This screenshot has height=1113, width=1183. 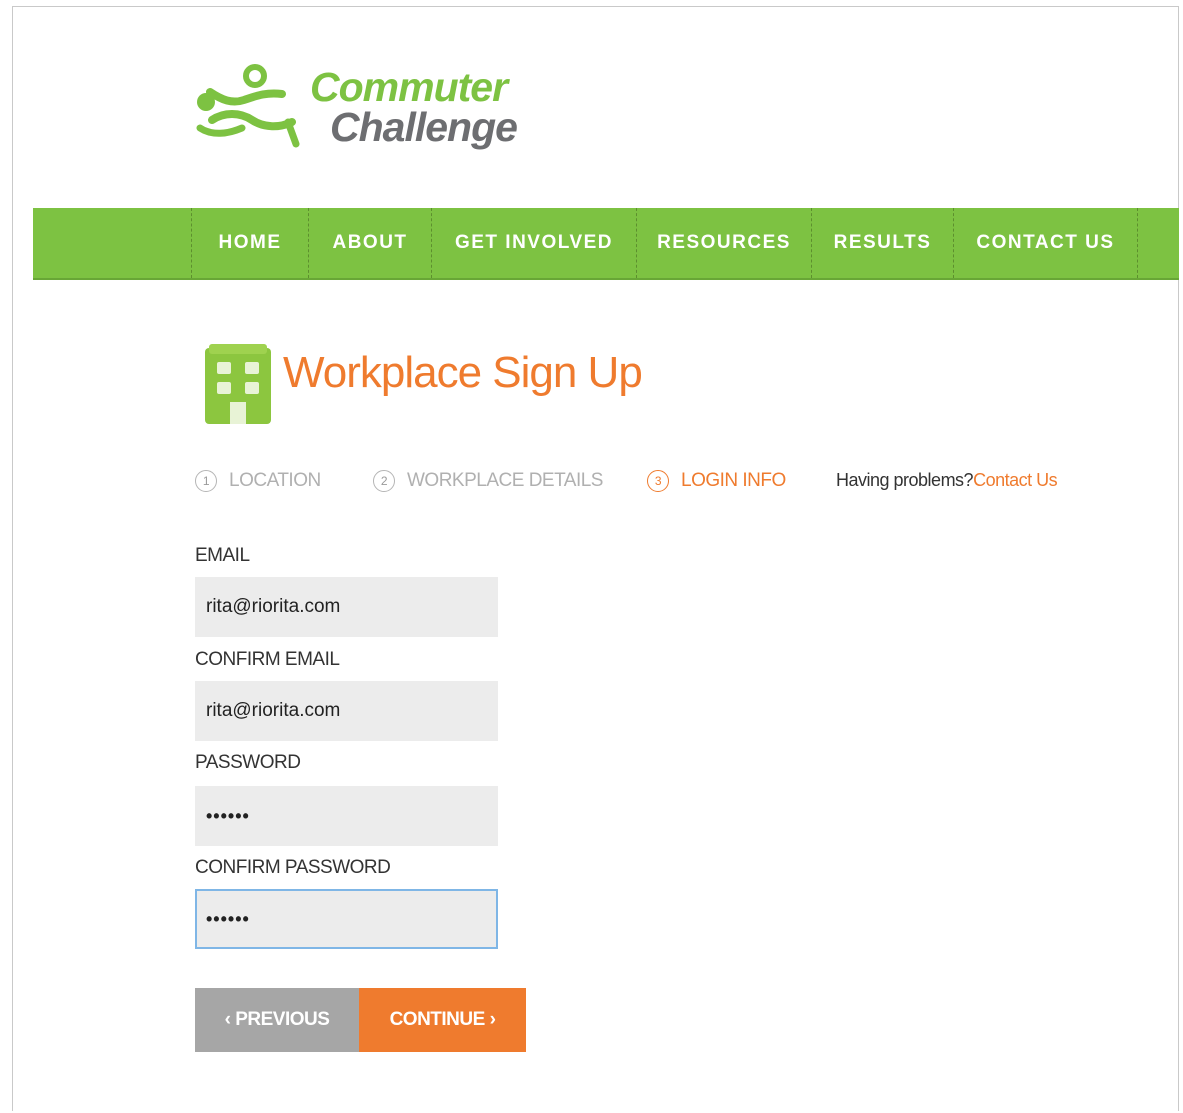 I want to click on continue-button: CONTINUE ›, so click(x=442, y=1020).